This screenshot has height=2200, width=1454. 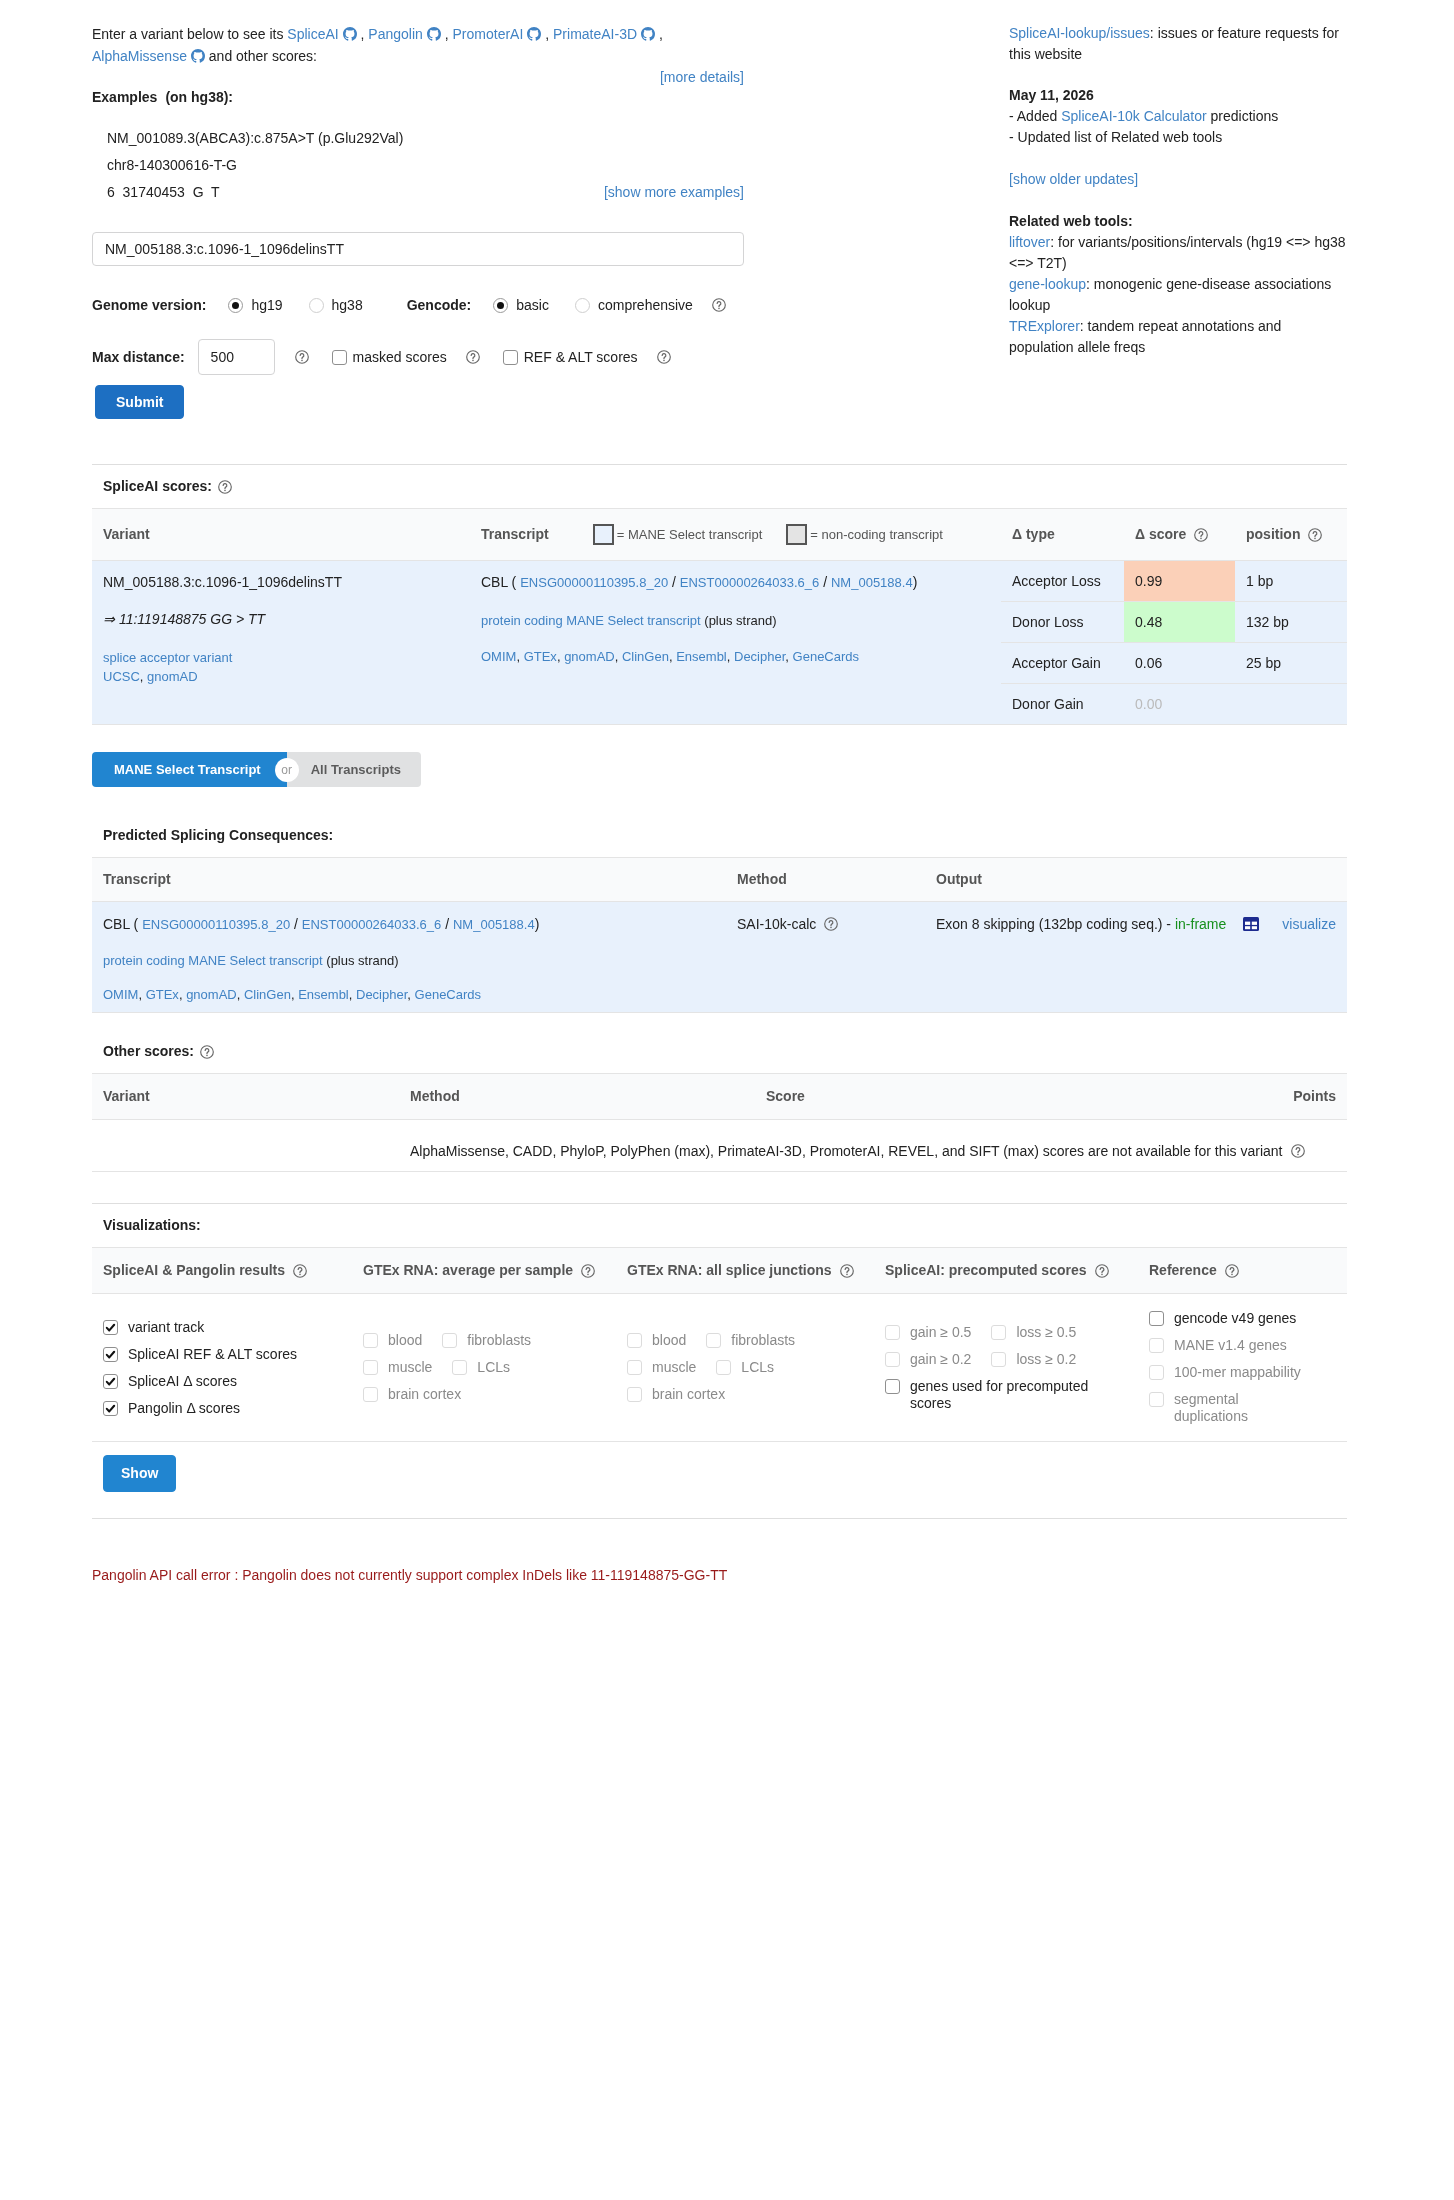 What do you see at coordinates (1051, 95) in the screenshot?
I see `news-date: May 11, 2026` at bounding box center [1051, 95].